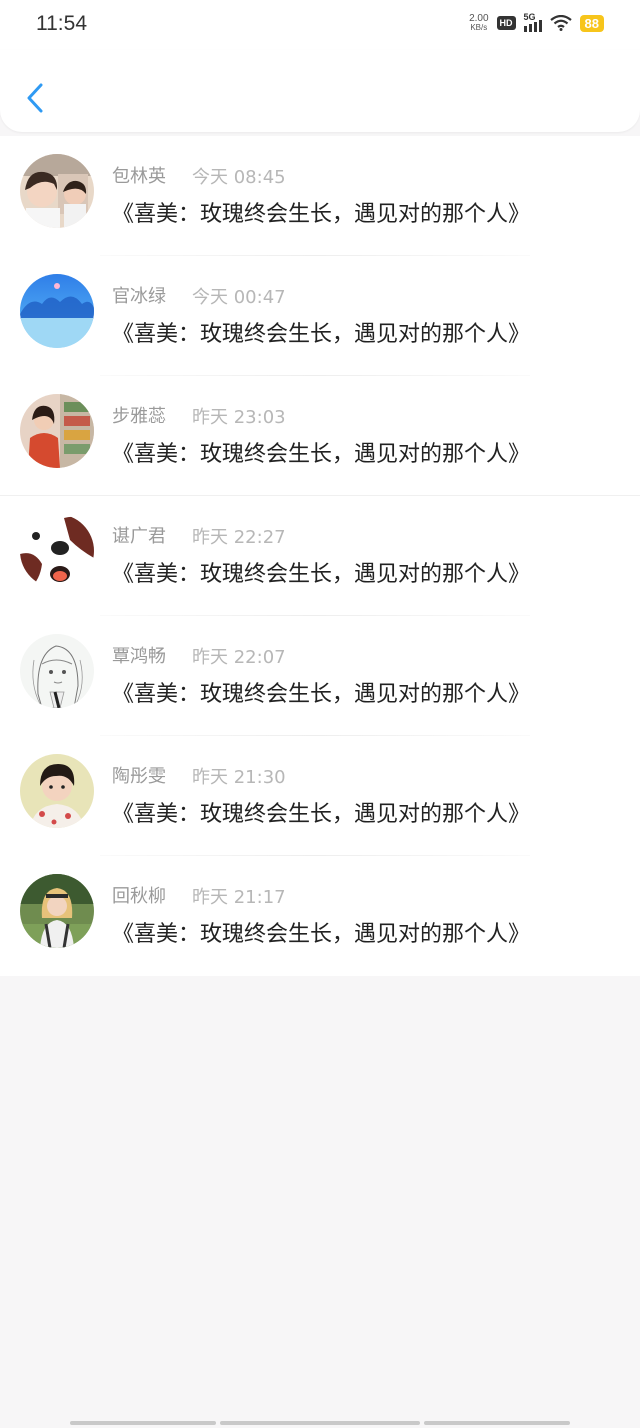 The image size is (640, 1428). What do you see at coordinates (139, 416) in the screenshot?
I see `sender-name: 步雅蕊` at bounding box center [139, 416].